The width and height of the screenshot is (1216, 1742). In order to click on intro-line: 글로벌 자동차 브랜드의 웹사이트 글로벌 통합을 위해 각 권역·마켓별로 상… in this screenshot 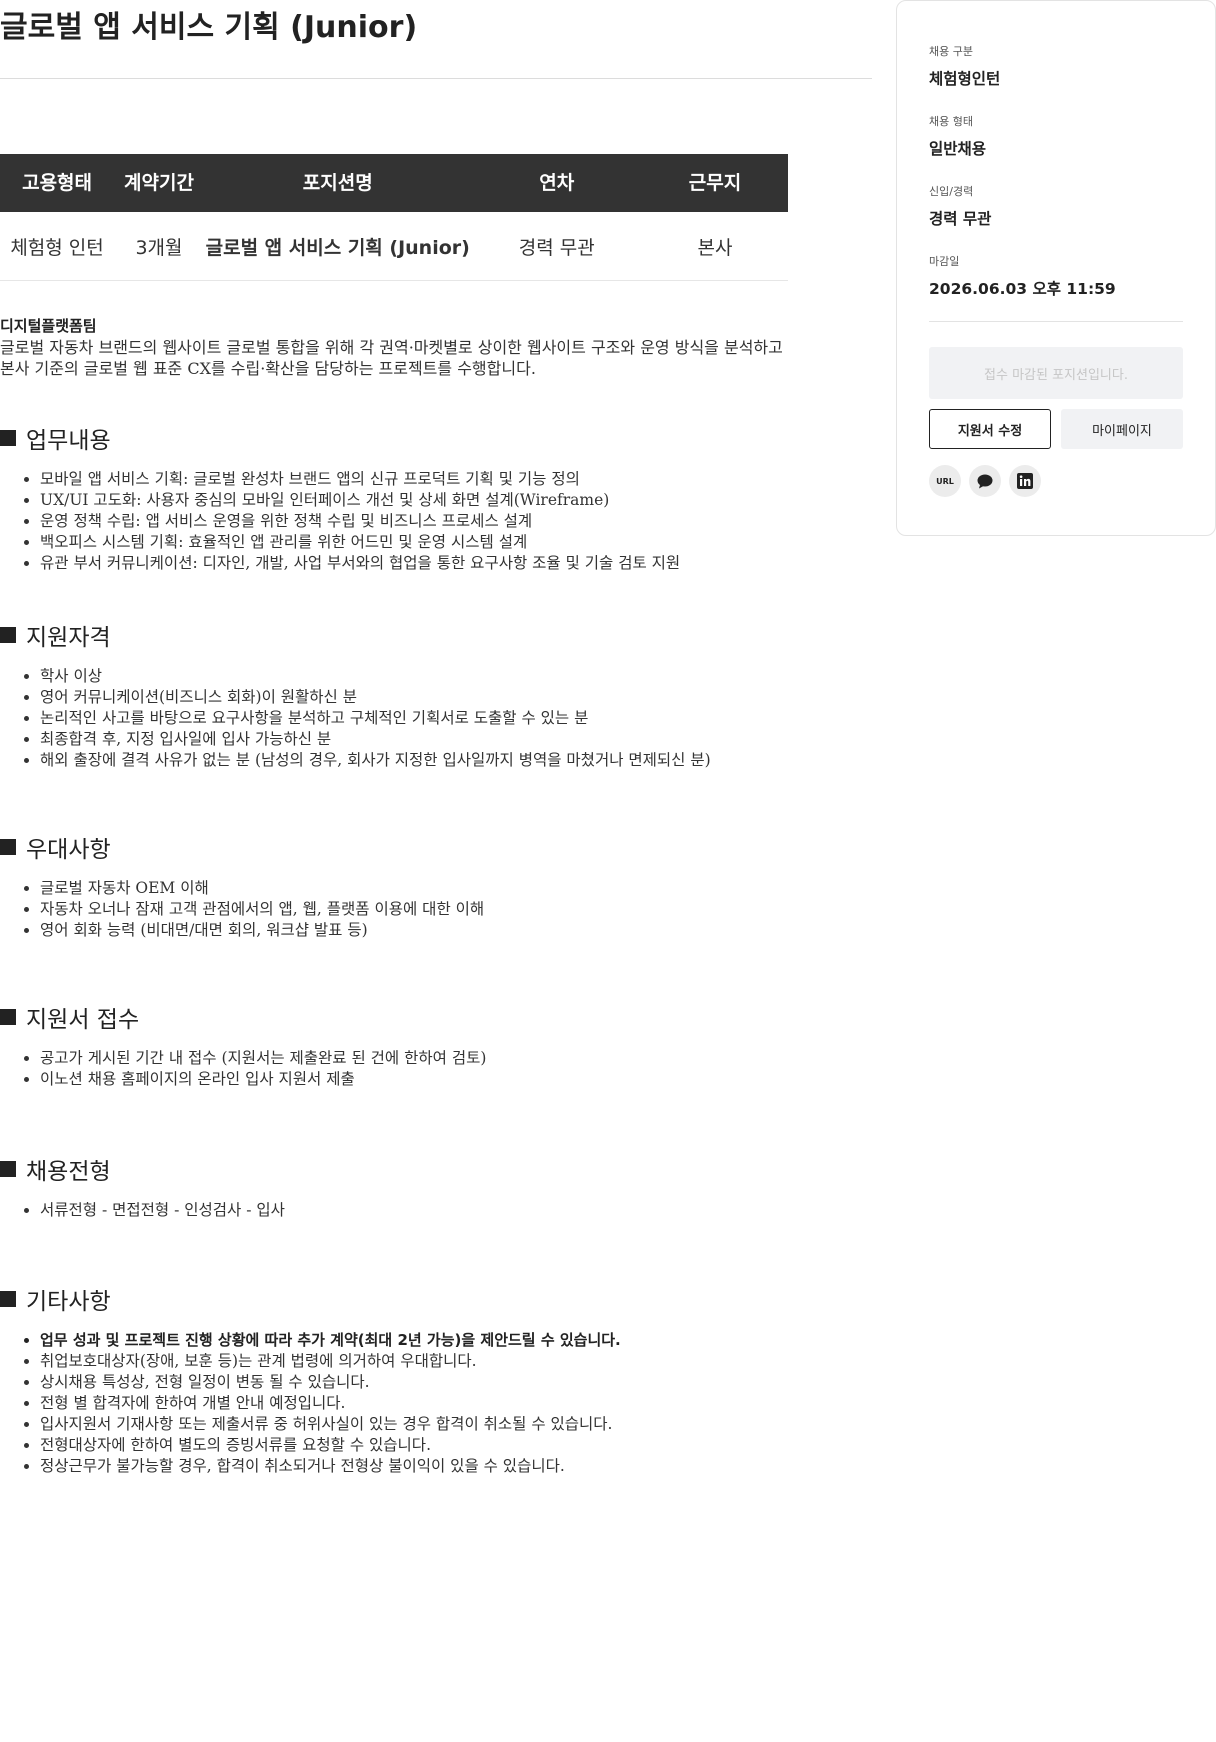, I will do `click(391, 347)`.